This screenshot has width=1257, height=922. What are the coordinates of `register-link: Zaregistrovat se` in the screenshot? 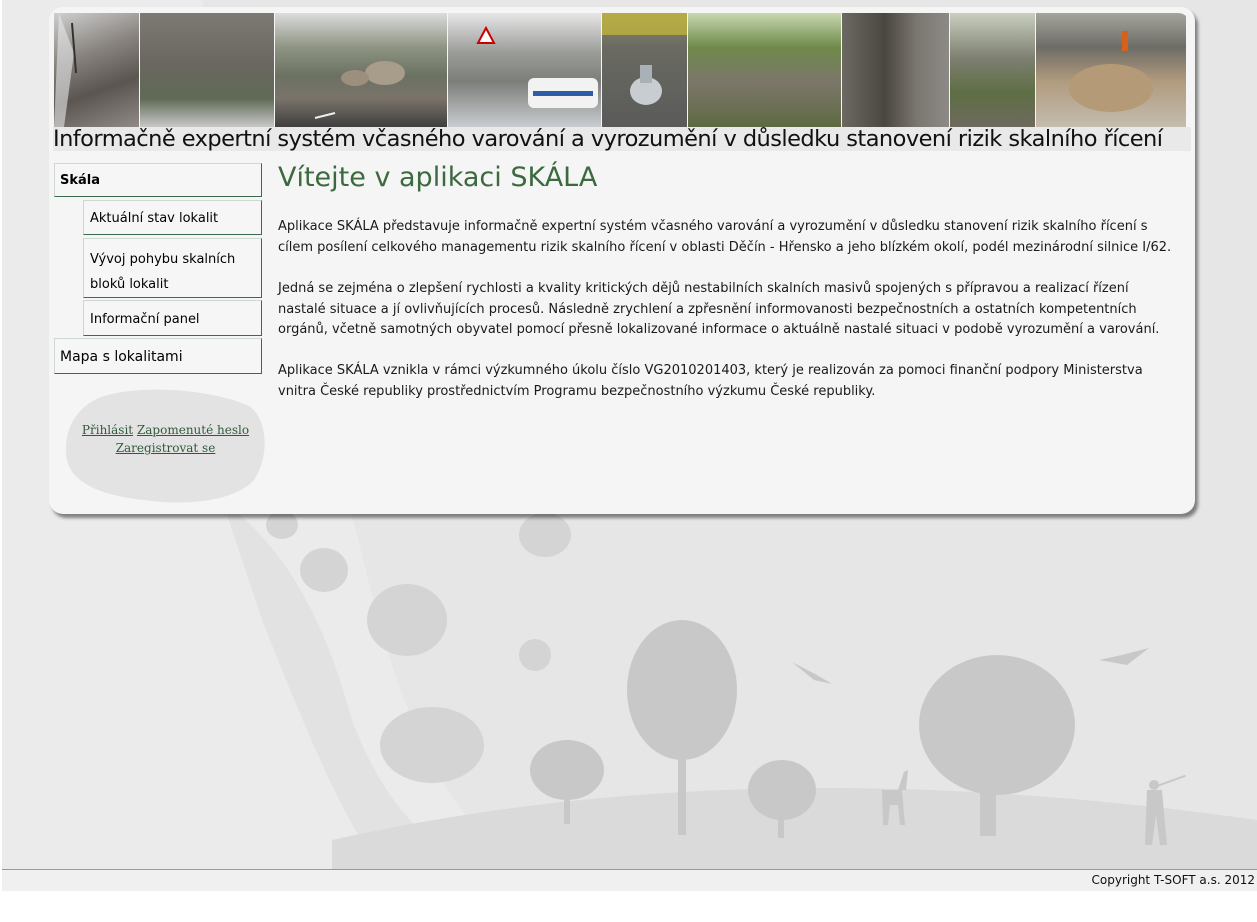 It's located at (166, 448).